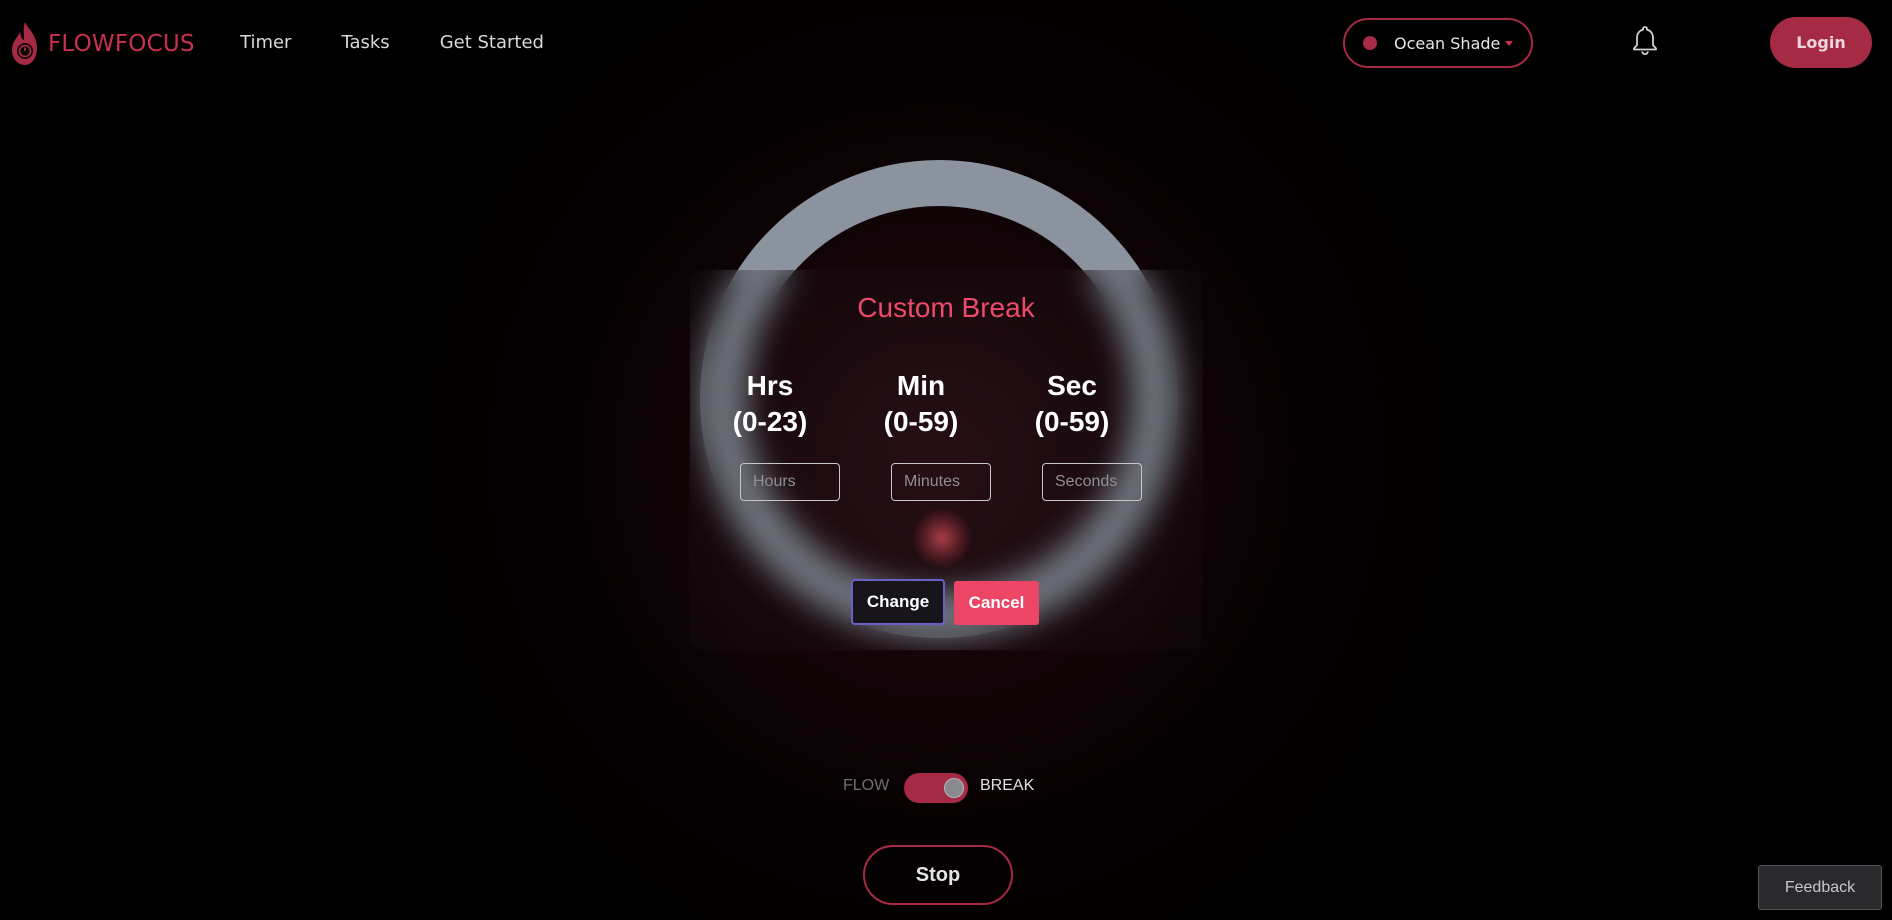  Describe the element at coordinates (365, 42) in the screenshot. I see `nav-tasks: Tasks` at that location.